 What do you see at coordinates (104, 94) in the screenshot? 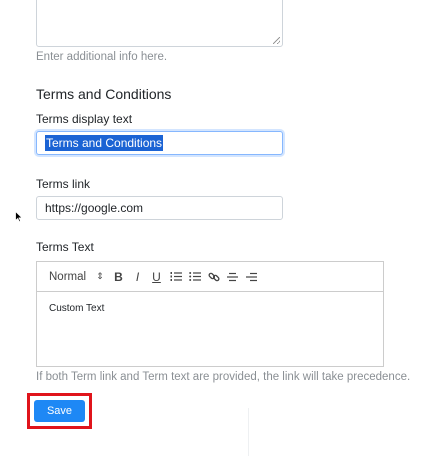
I see `terms-section-title: Terms and Conditions` at bounding box center [104, 94].